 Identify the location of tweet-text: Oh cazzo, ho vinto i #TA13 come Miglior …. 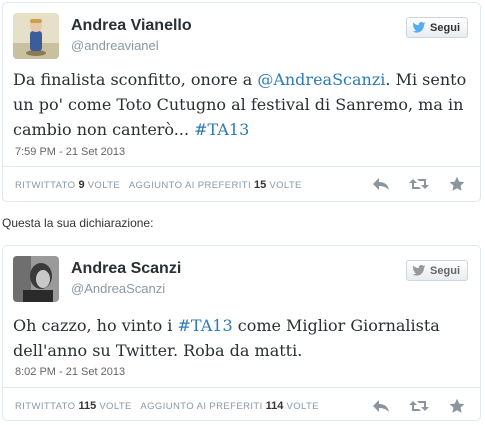
(243, 338).